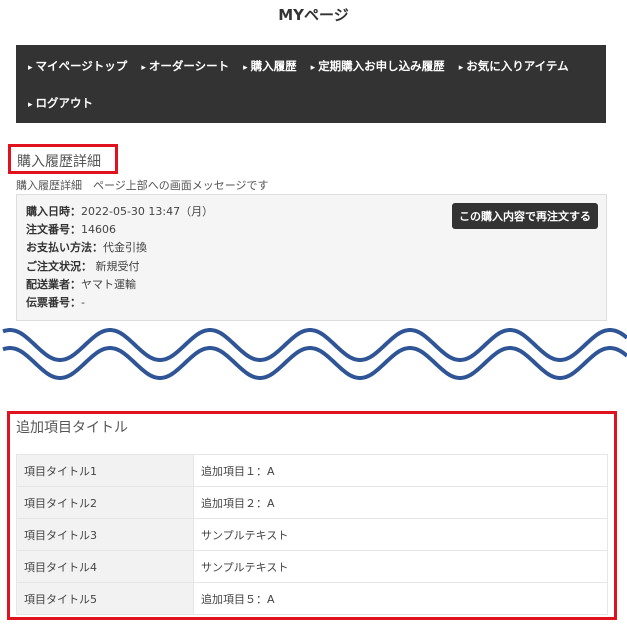 The width and height of the screenshot is (627, 640). What do you see at coordinates (61, 104) in the screenshot?
I see `nav-logout: ログアウト` at bounding box center [61, 104].